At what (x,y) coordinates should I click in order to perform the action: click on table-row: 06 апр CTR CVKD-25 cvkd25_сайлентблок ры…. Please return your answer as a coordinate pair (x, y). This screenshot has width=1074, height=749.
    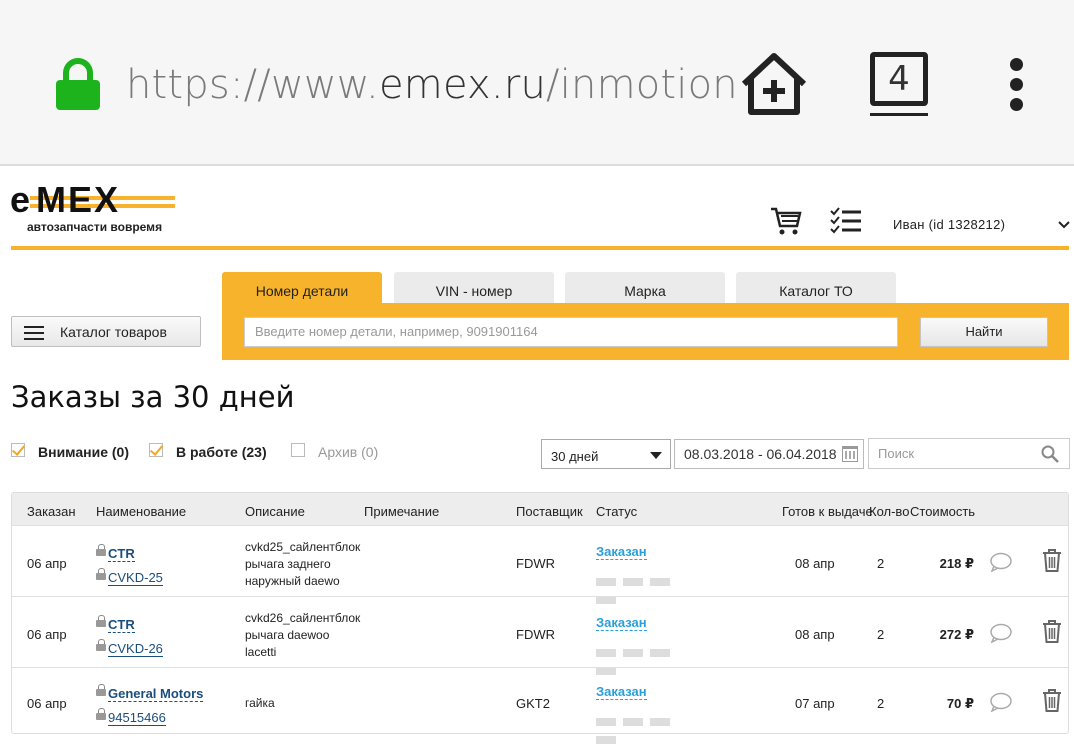
    Looking at the image, I should click on (540, 564).